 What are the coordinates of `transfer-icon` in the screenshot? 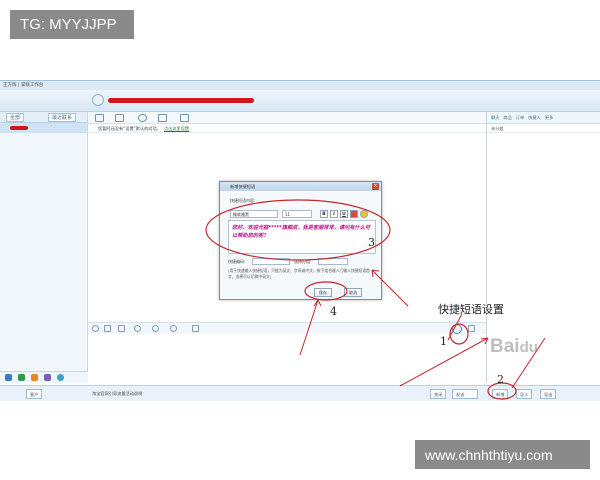 It's located at (142, 118).